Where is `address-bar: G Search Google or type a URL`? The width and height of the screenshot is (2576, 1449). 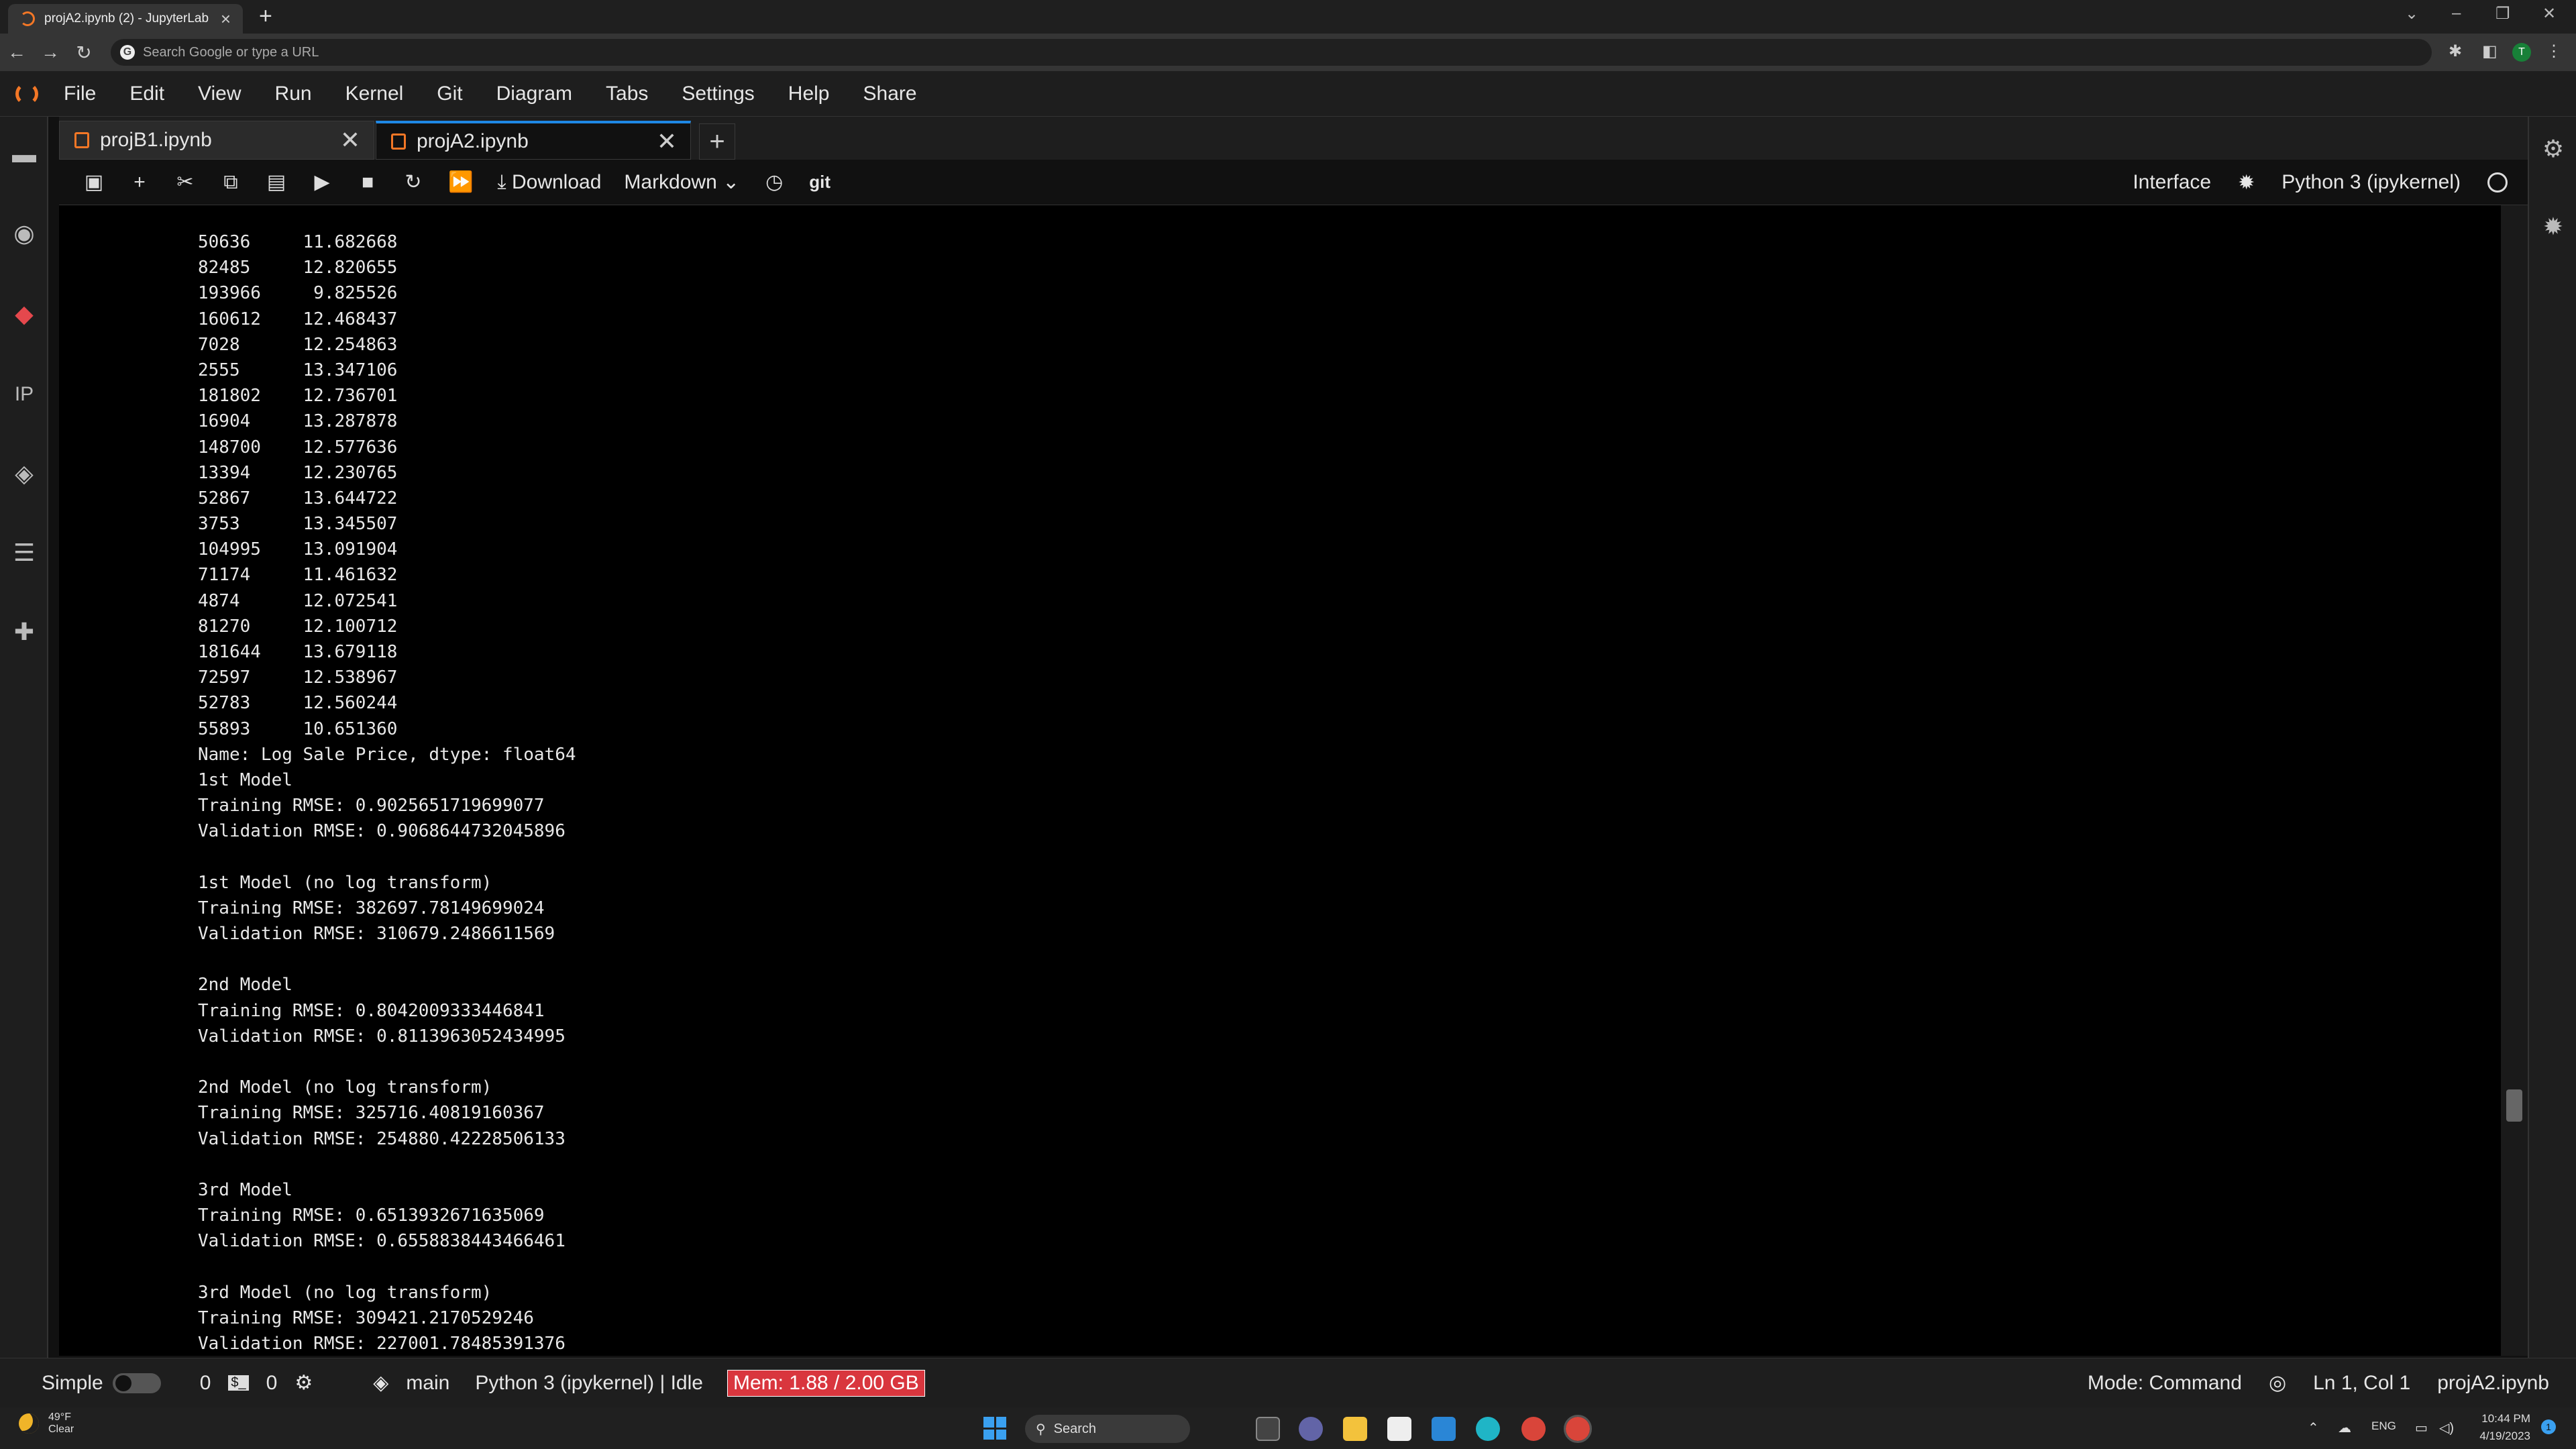
address-bar: G Search Google or type a URL is located at coordinates (1271, 52).